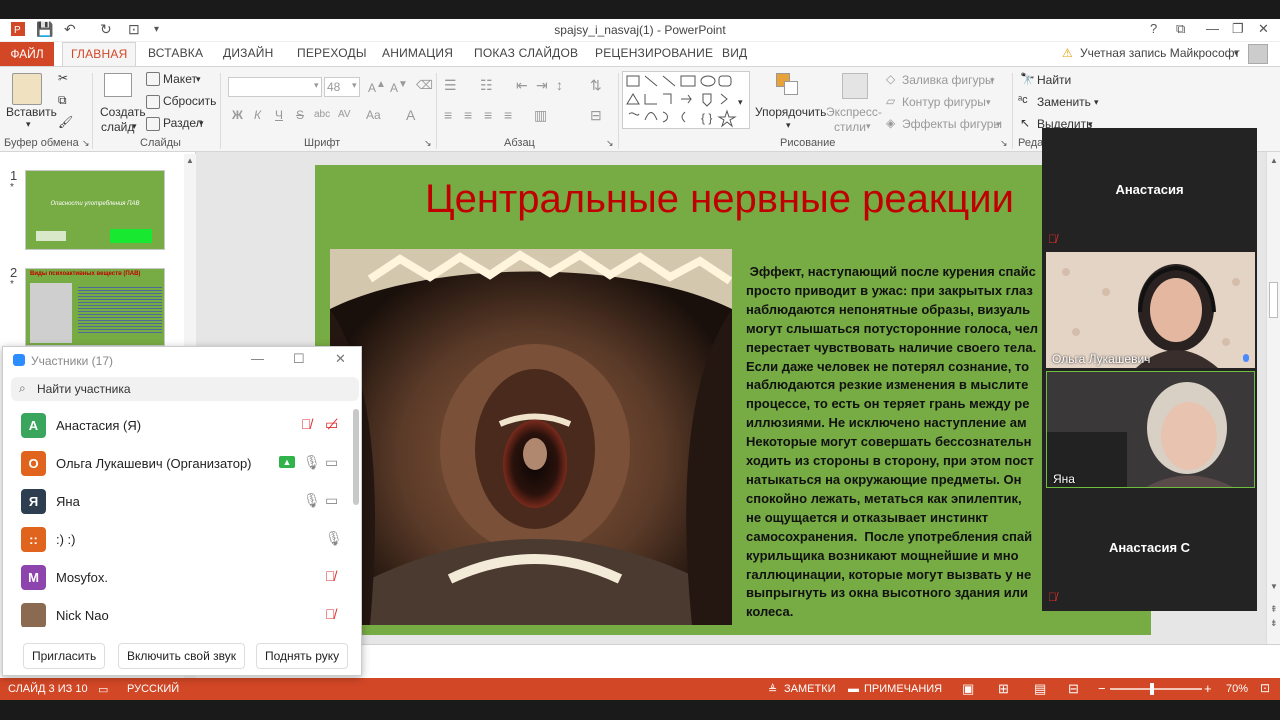 The height and width of the screenshot is (720, 1280). Describe the element at coordinates (198, 79) in the screenshot. I see `layout-chevron-icon: ▾` at that location.